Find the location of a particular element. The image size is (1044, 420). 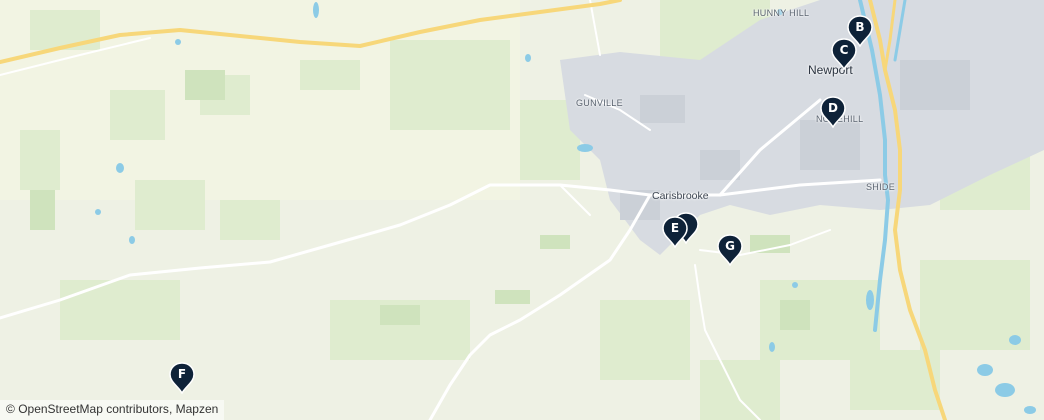

map-marker-label: D is located at coordinates (833, 108).